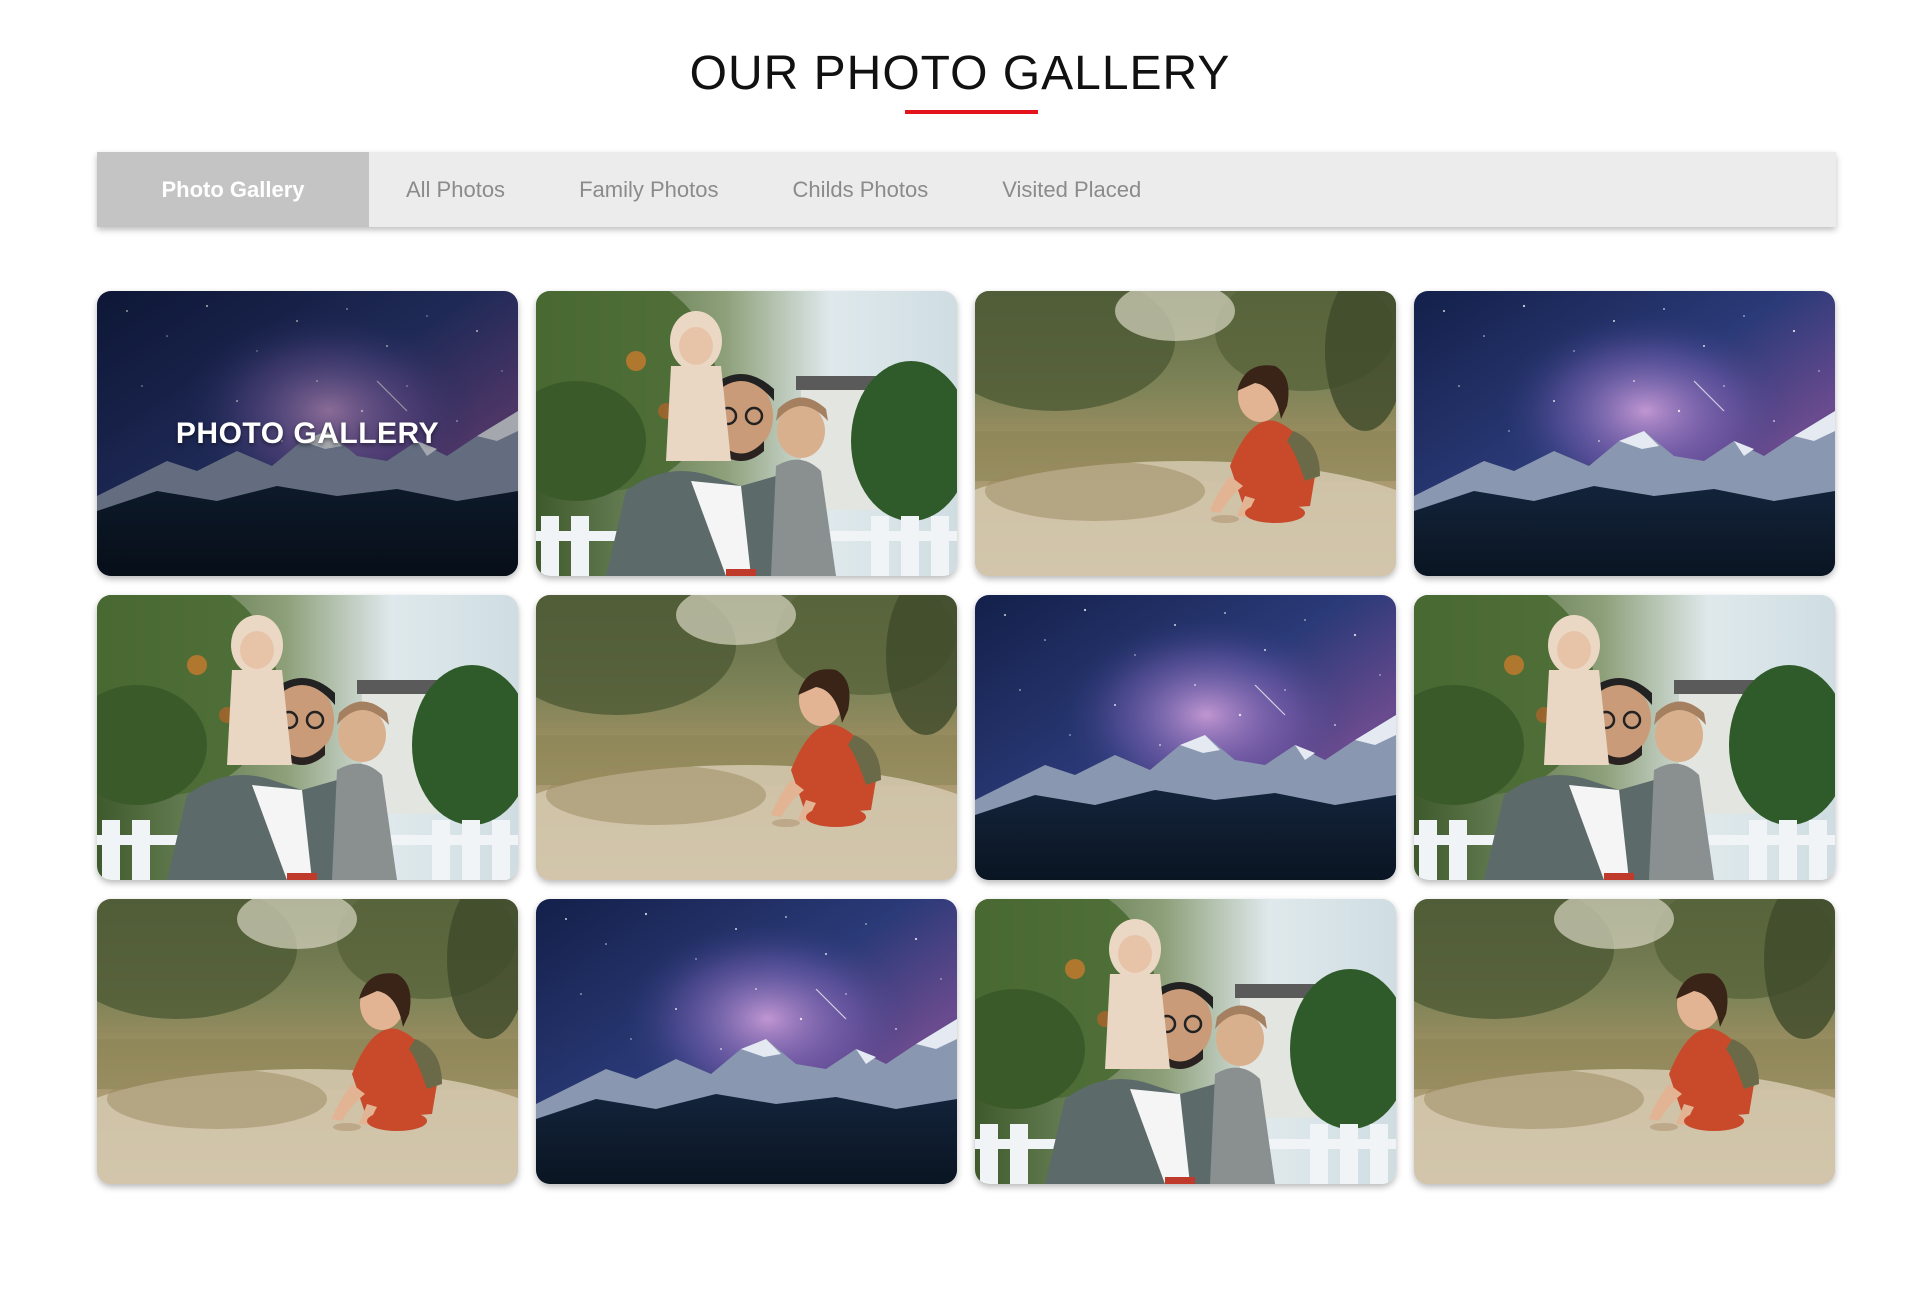 This screenshot has height=1302, width=1920. What do you see at coordinates (455, 189) in the screenshot?
I see `tab-all-photos: All Photos` at bounding box center [455, 189].